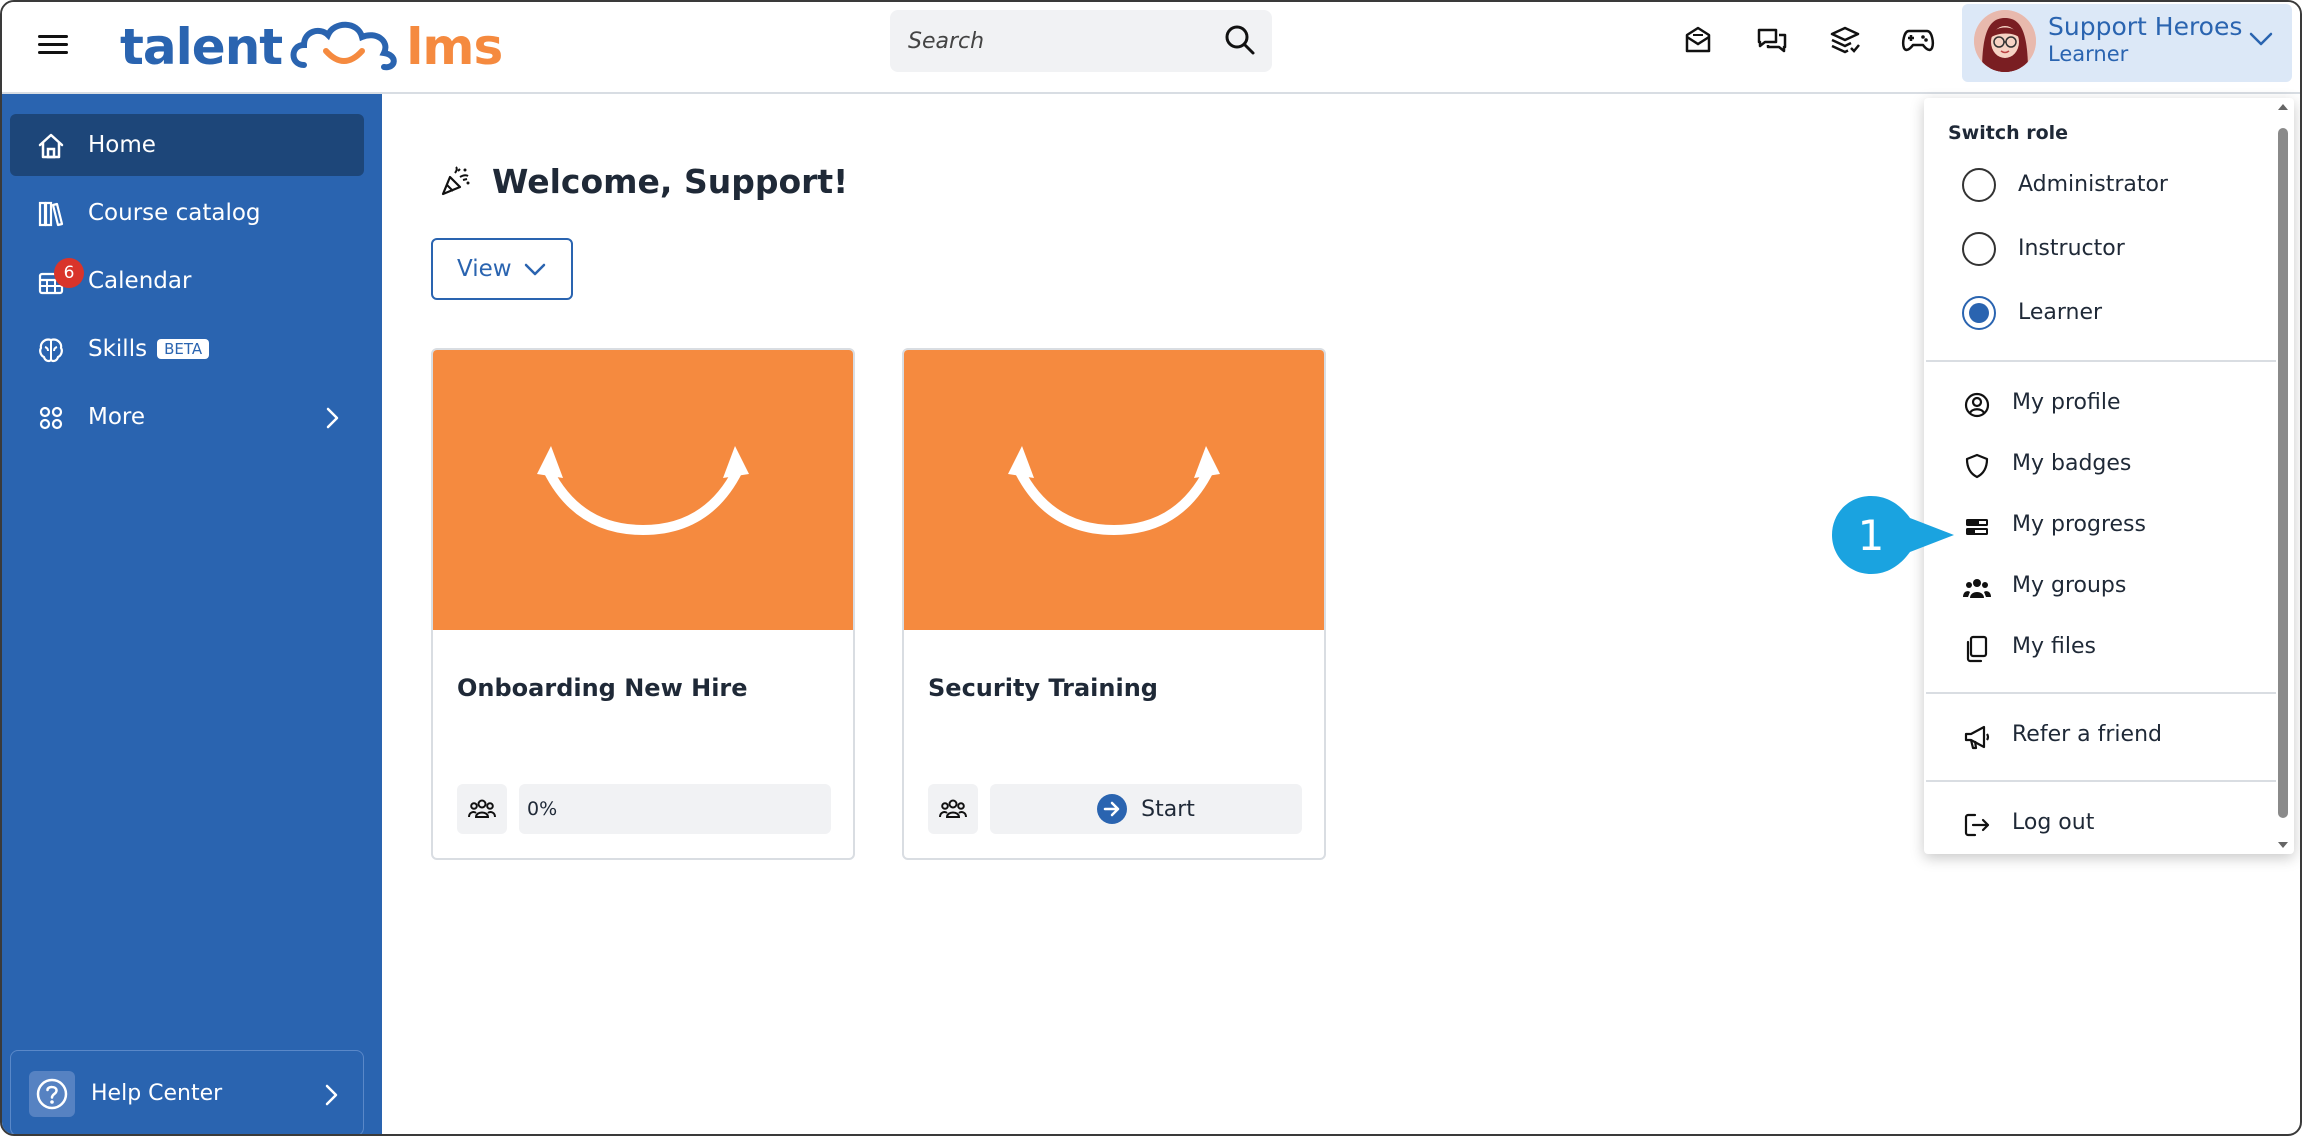 The image size is (2302, 1136). Describe the element at coordinates (2005, 41) in the screenshot. I see `avatar` at that location.